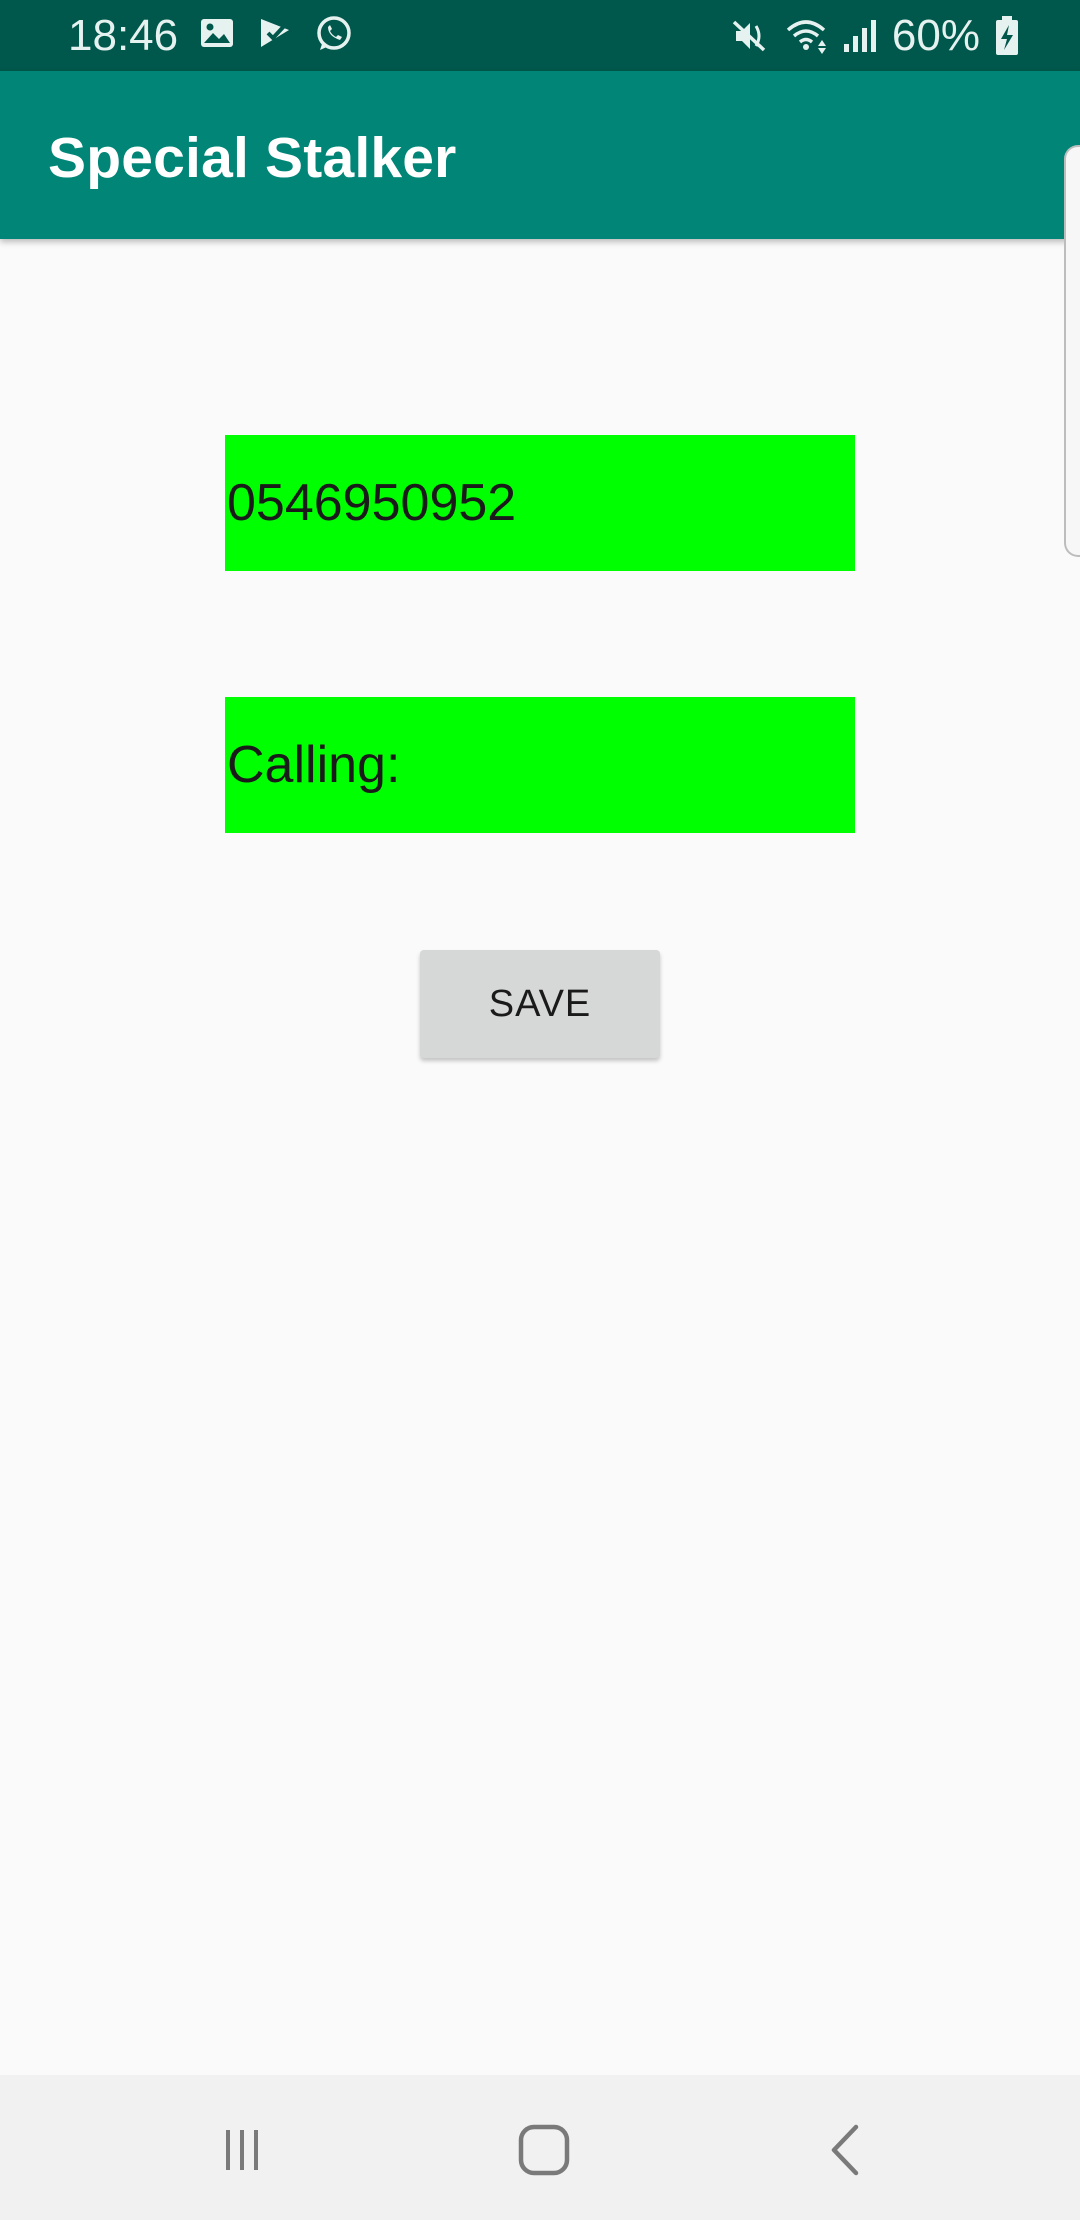 This screenshot has width=1080, height=2220. I want to click on app-title: Special Stalker, so click(252, 158).